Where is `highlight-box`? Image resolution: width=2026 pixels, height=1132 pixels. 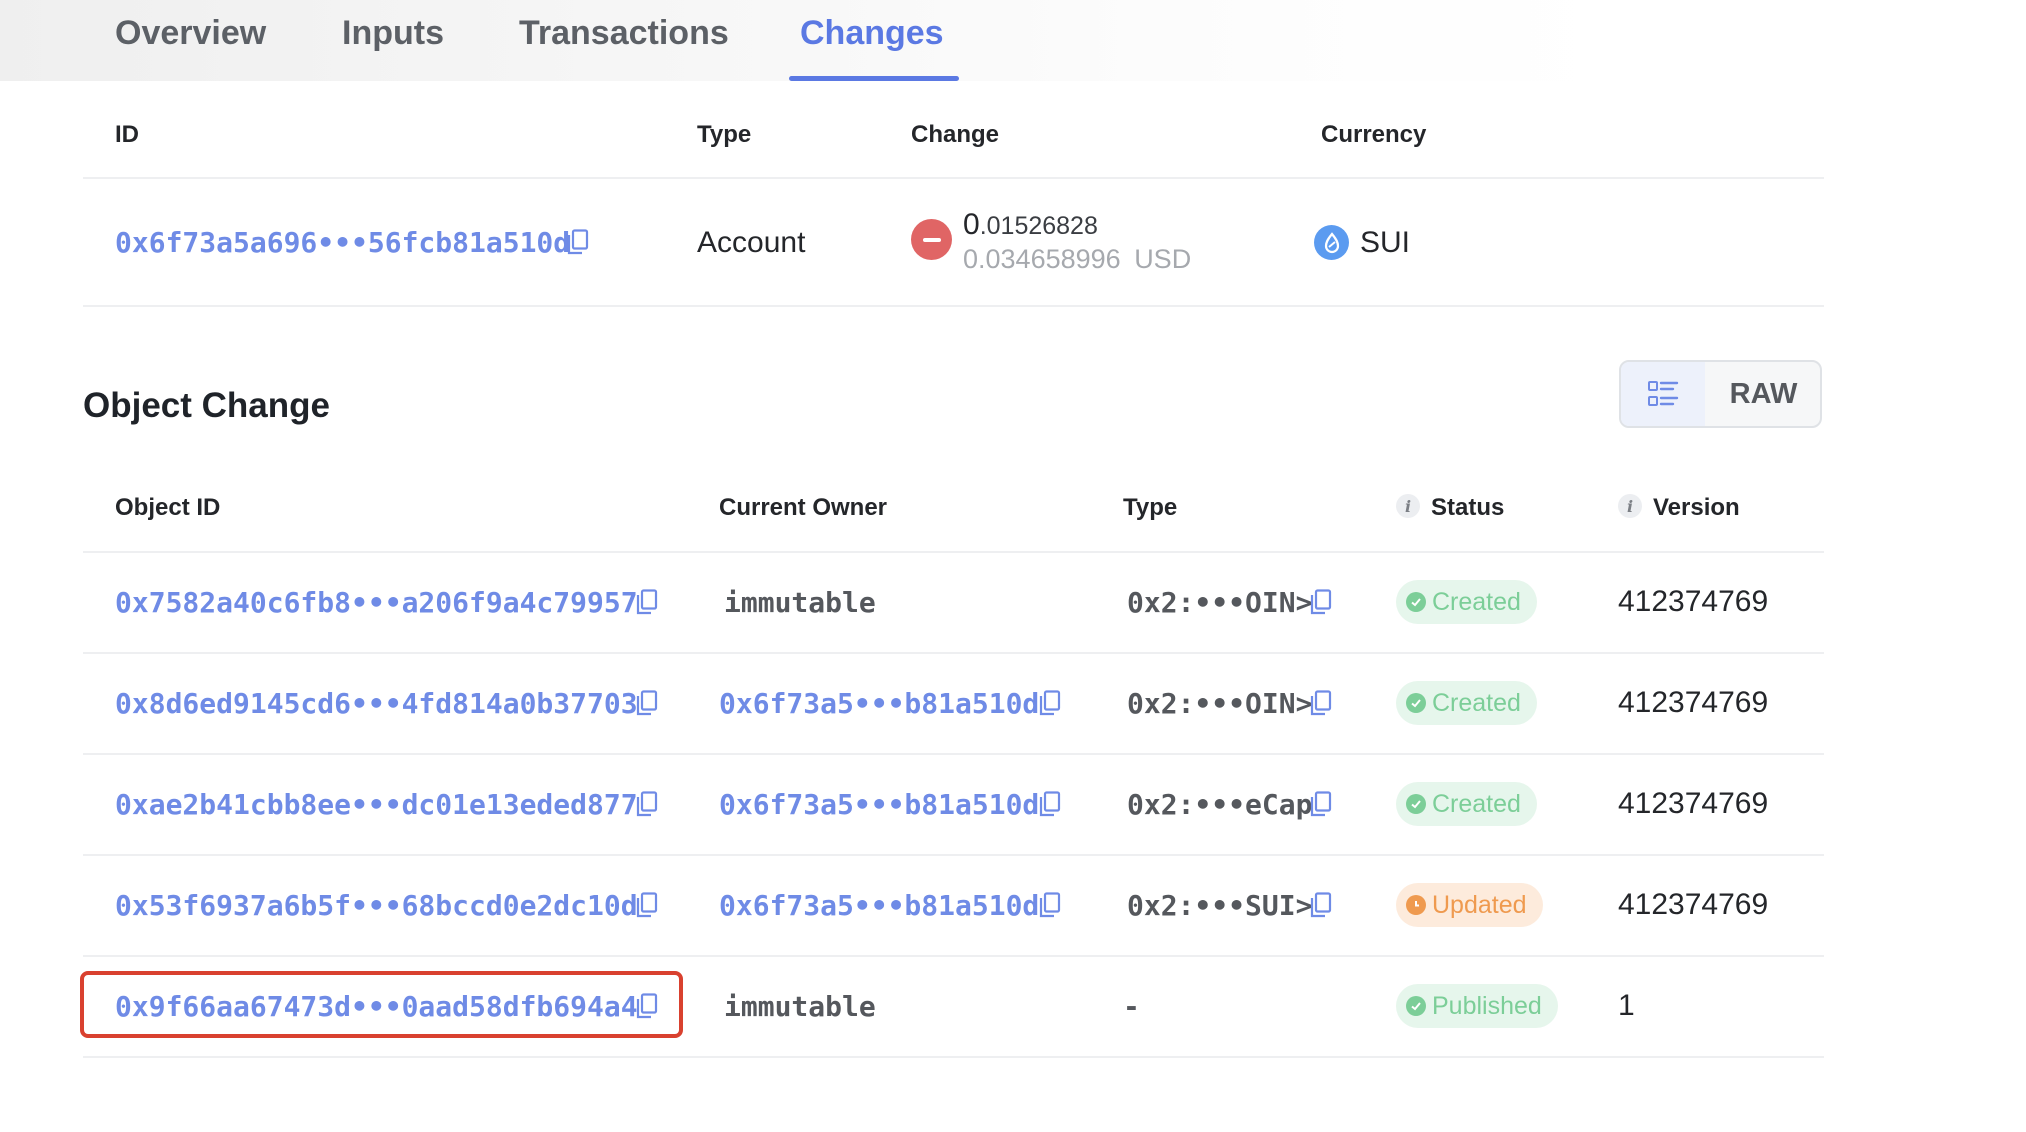 highlight-box is located at coordinates (381, 1004).